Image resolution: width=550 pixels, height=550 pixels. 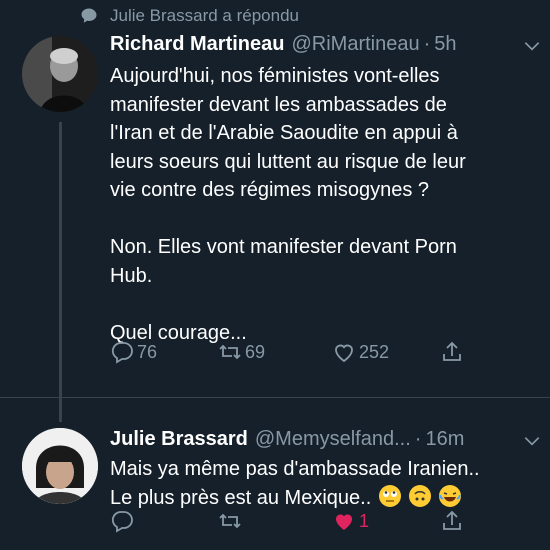 I want to click on like-button: 1, so click(x=350, y=521).